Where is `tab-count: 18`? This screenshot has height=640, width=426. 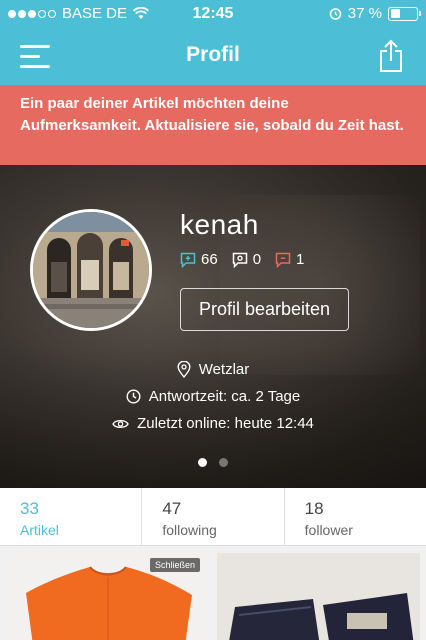 tab-count: 18 is located at coordinates (314, 508).